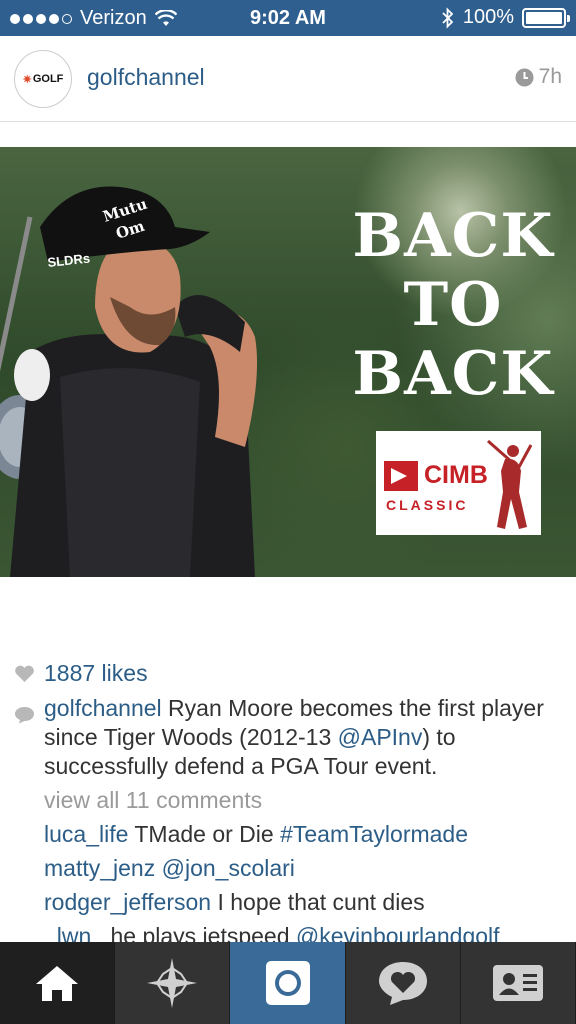 This screenshot has width=576, height=1024. I want to click on home-icon, so click(57, 983).